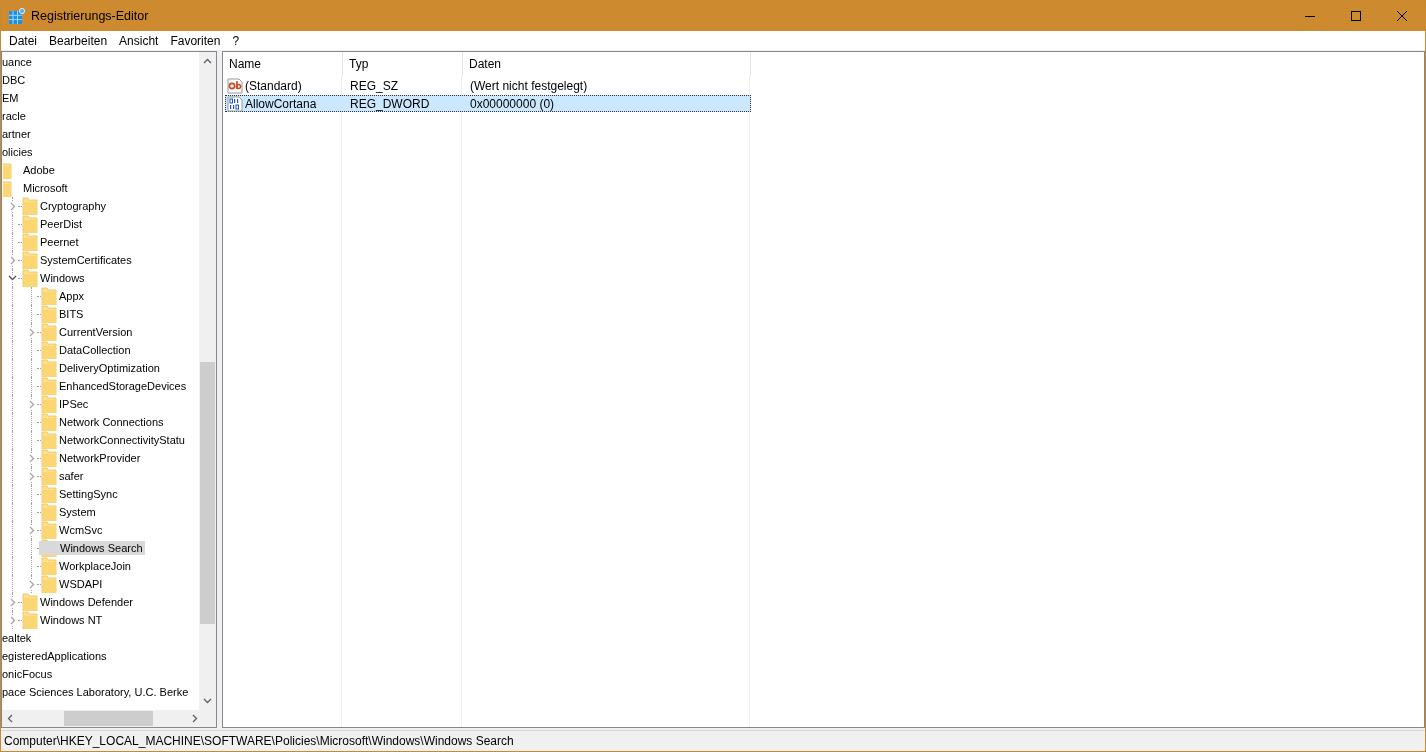 The width and height of the screenshot is (1426, 752). Describe the element at coordinates (235, 85) in the screenshot. I see `string-value-icon` at that location.